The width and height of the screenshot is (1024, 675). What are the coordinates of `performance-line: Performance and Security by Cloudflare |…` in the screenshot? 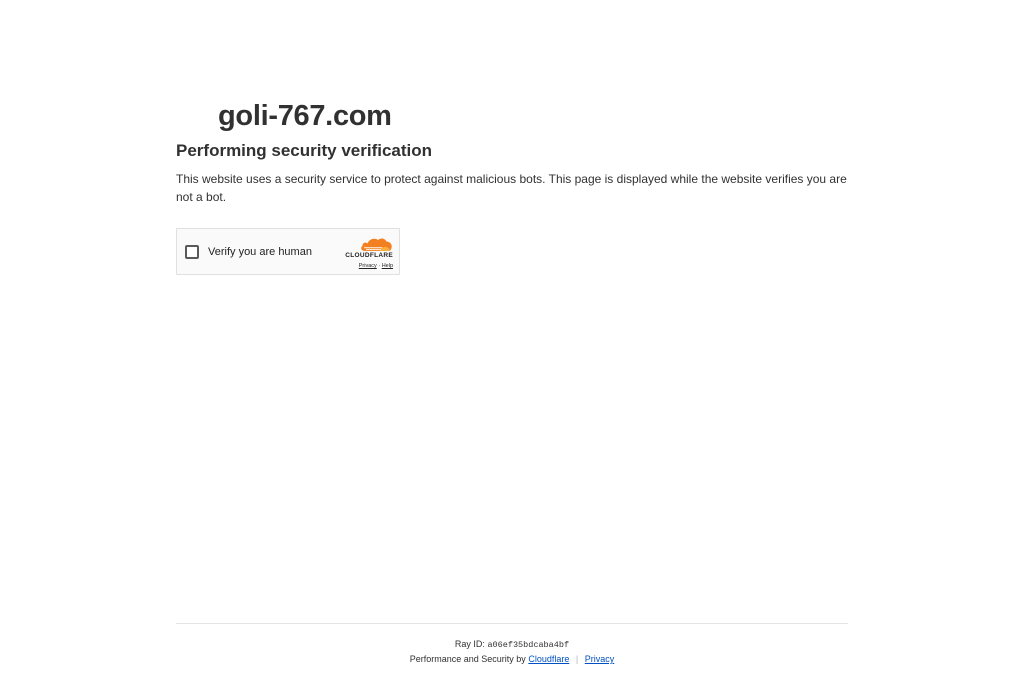 It's located at (512, 659).